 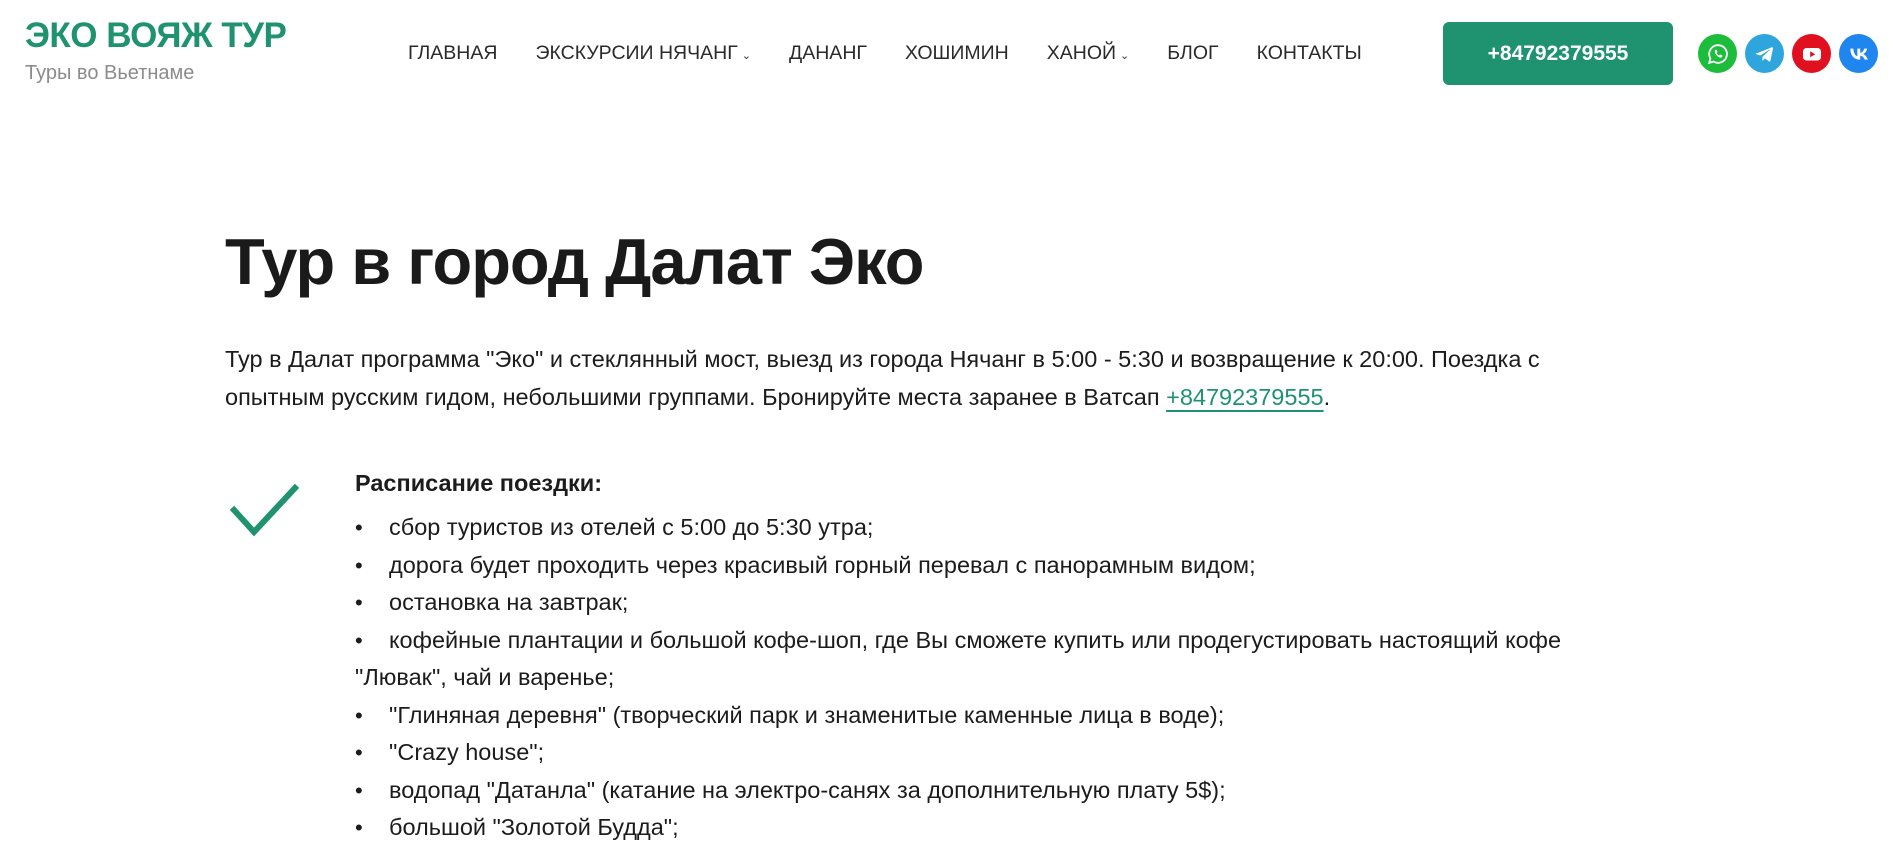 What do you see at coordinates (1858, 53) in the screenshot?
I see `vk-icon` at bounding box center [1858, 53].